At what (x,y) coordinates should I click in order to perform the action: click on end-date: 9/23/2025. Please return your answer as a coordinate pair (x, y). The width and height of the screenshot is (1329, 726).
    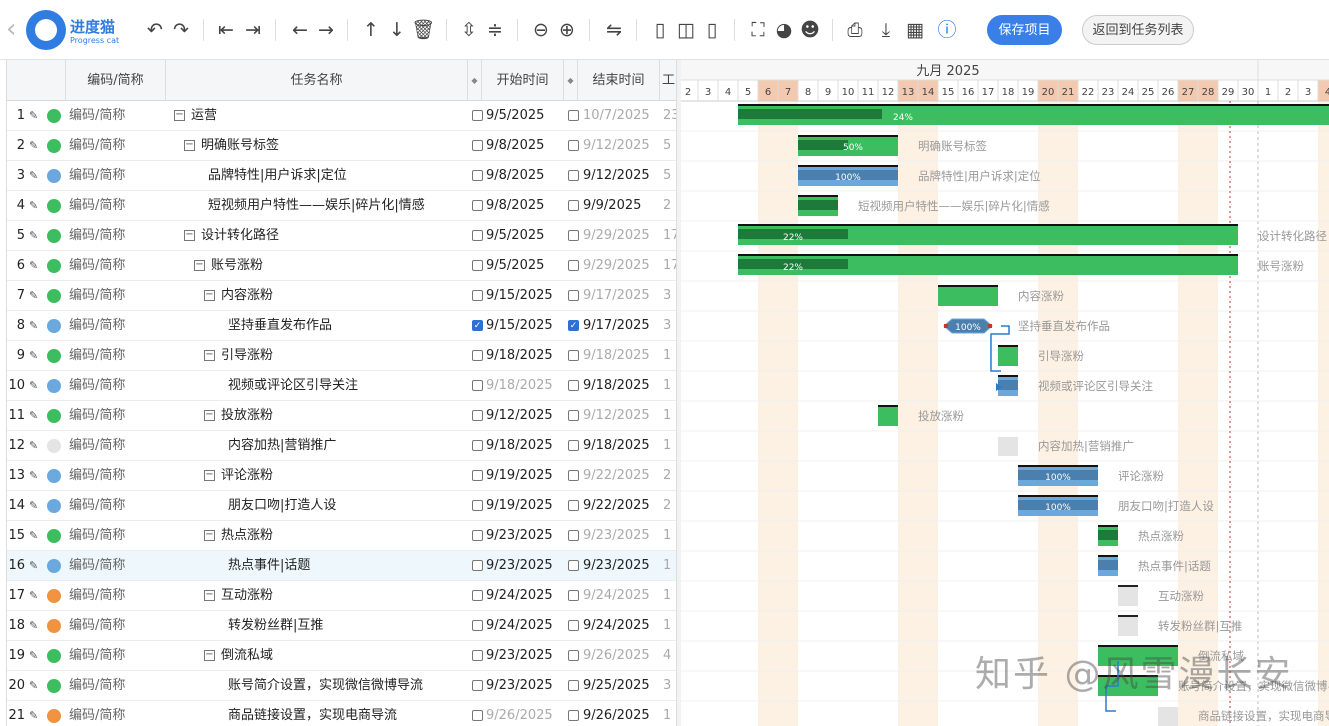
    Looking at the image, I should click on (621, 536).